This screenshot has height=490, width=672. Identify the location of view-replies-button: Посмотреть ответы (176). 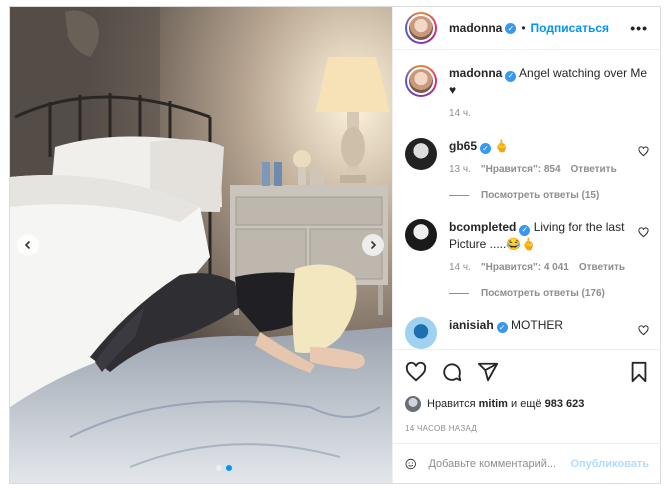
(549, 293).